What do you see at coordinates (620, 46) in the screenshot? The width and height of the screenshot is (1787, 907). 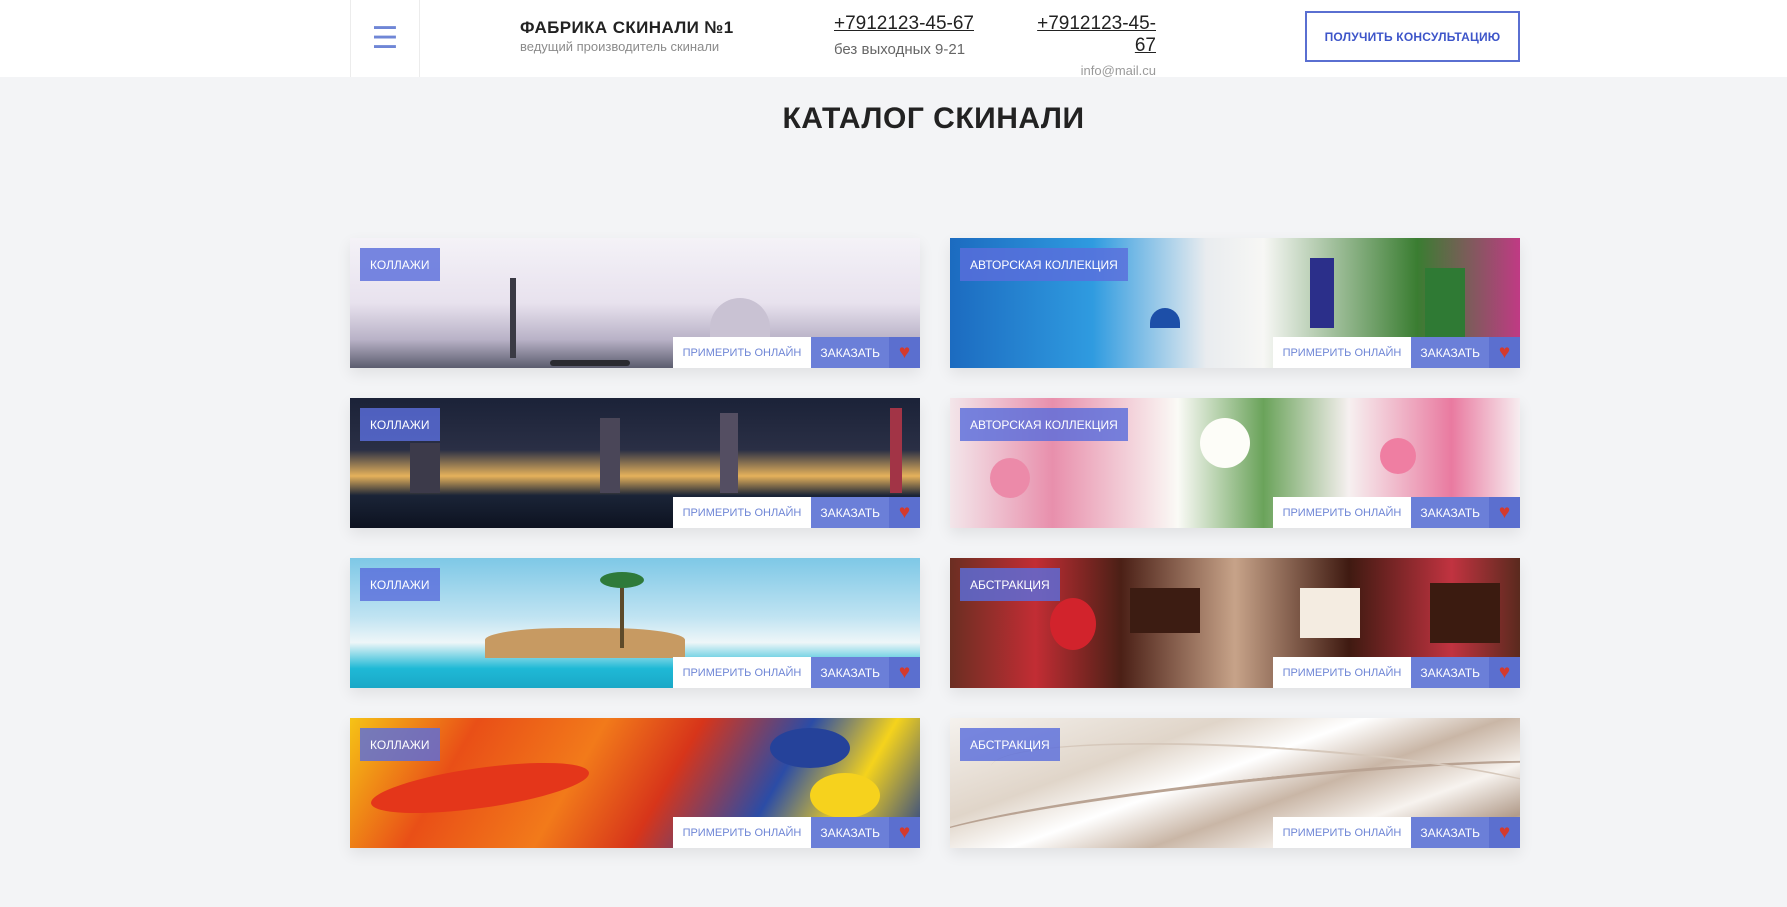 I see `brand-subtitle: ведущий производитель скинали` at bounding box center [620, 46].